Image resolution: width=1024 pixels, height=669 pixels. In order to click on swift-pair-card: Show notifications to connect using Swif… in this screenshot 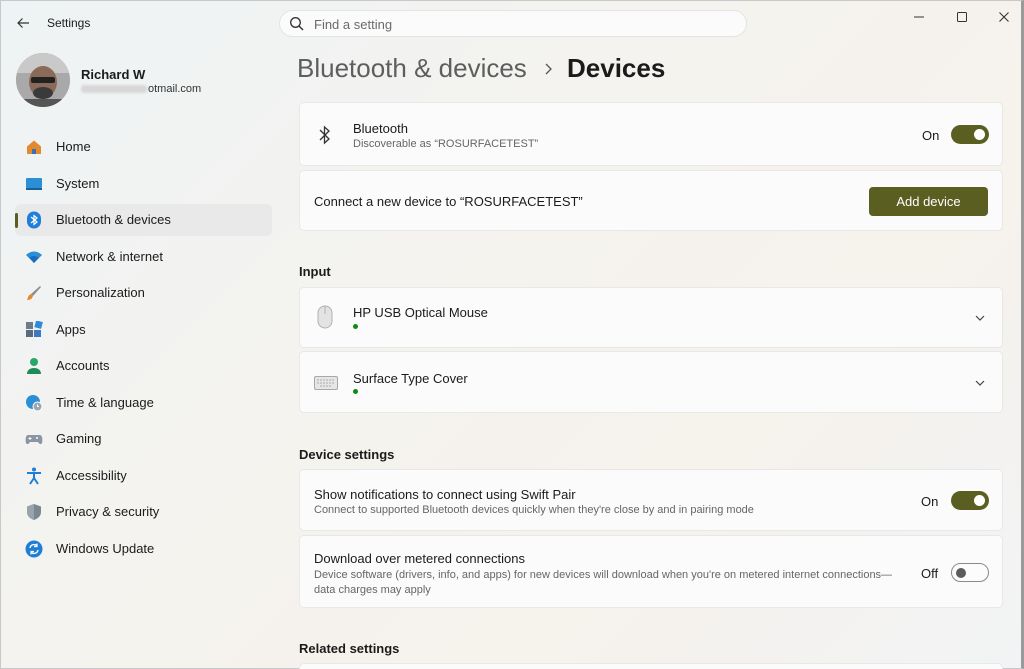, I will do `click(651, 500)`.